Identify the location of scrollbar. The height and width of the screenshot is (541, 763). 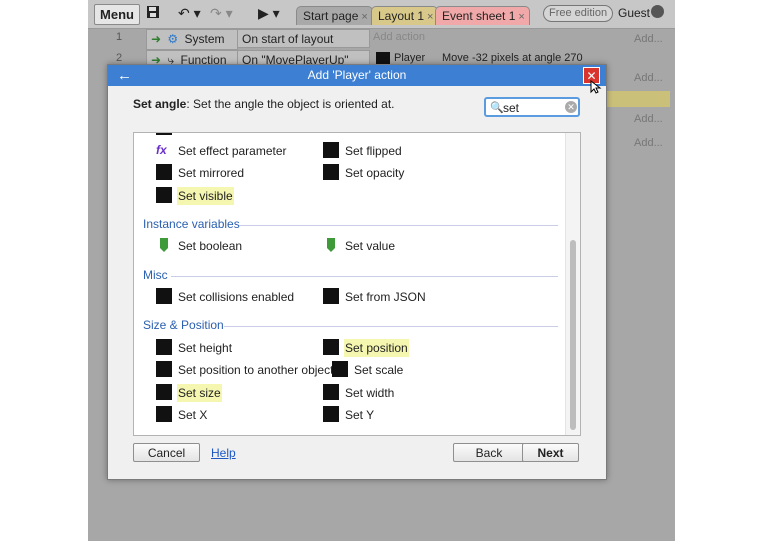
(572, 284).